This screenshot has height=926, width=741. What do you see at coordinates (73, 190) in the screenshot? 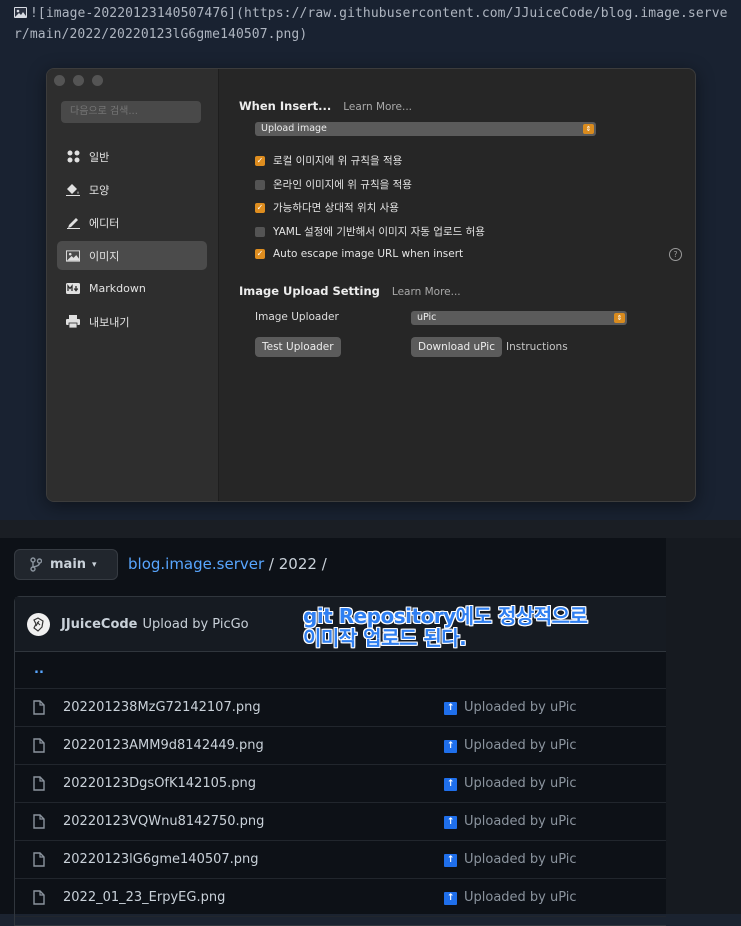
I see `paint-bucket-icon` at bounding box center [73, 190].